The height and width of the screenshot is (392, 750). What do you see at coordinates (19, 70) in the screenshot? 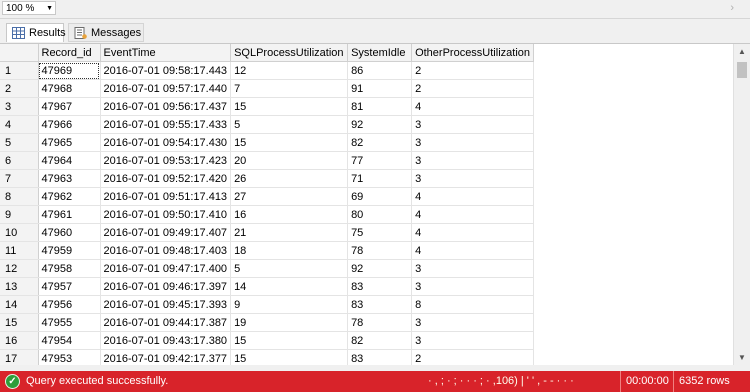
I see `row-number: 1` at bounding box center [19, 70].